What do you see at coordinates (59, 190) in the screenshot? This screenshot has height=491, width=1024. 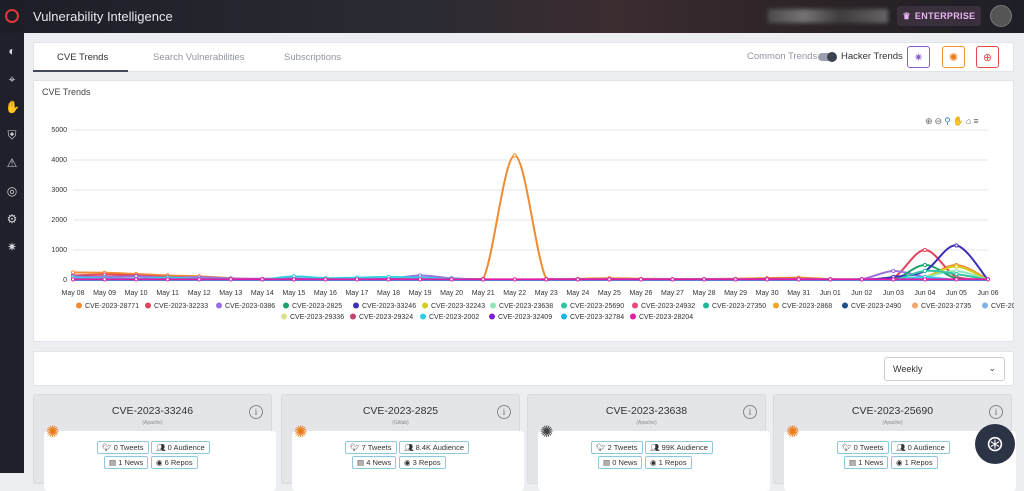 I see `y-tick-label: 3000` at bounding box center [59, 190].